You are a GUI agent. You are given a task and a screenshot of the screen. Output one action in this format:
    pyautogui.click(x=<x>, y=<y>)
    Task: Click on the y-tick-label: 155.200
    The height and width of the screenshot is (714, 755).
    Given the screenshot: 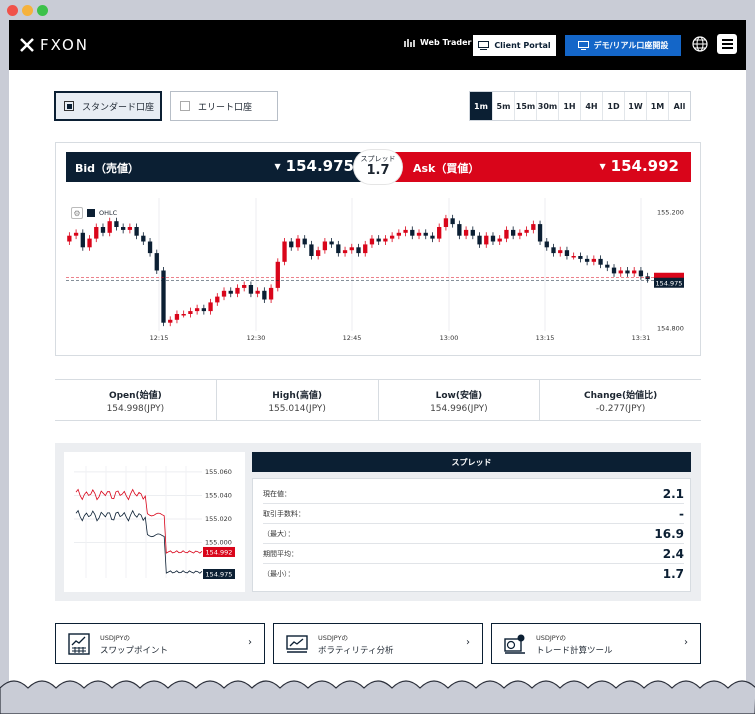 What is the action you would take?
    pyautogui.click(x=670, y=213)
    